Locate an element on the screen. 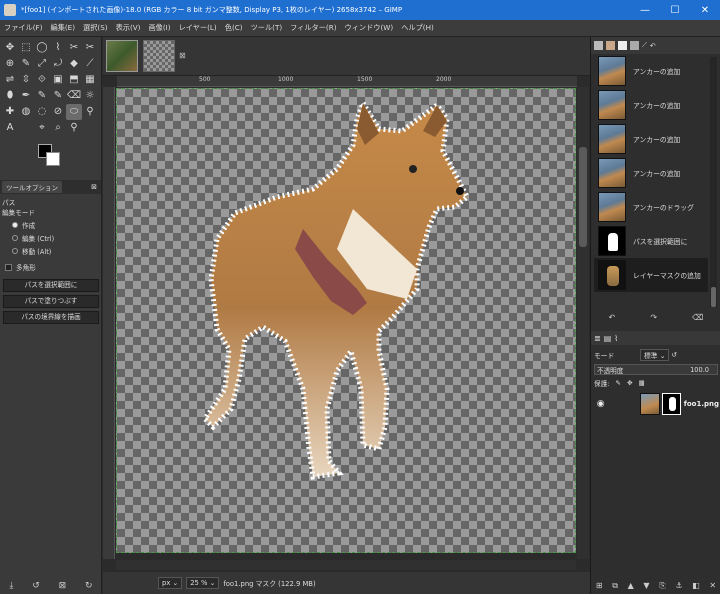 The height and width of the screenshot is (594, 720). tool-icon: ◍ is located at coordinates (26, 112).